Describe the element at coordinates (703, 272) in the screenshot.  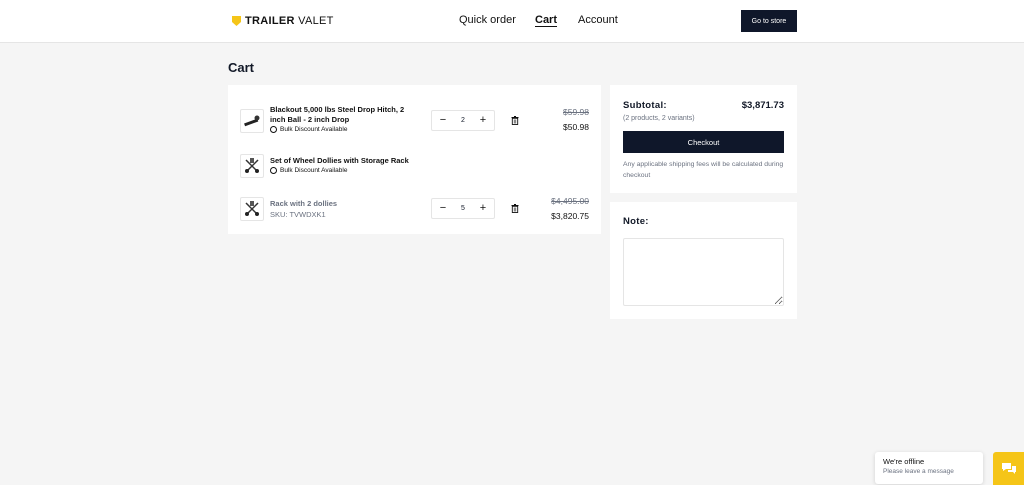
I see `note-textarea` at that location.